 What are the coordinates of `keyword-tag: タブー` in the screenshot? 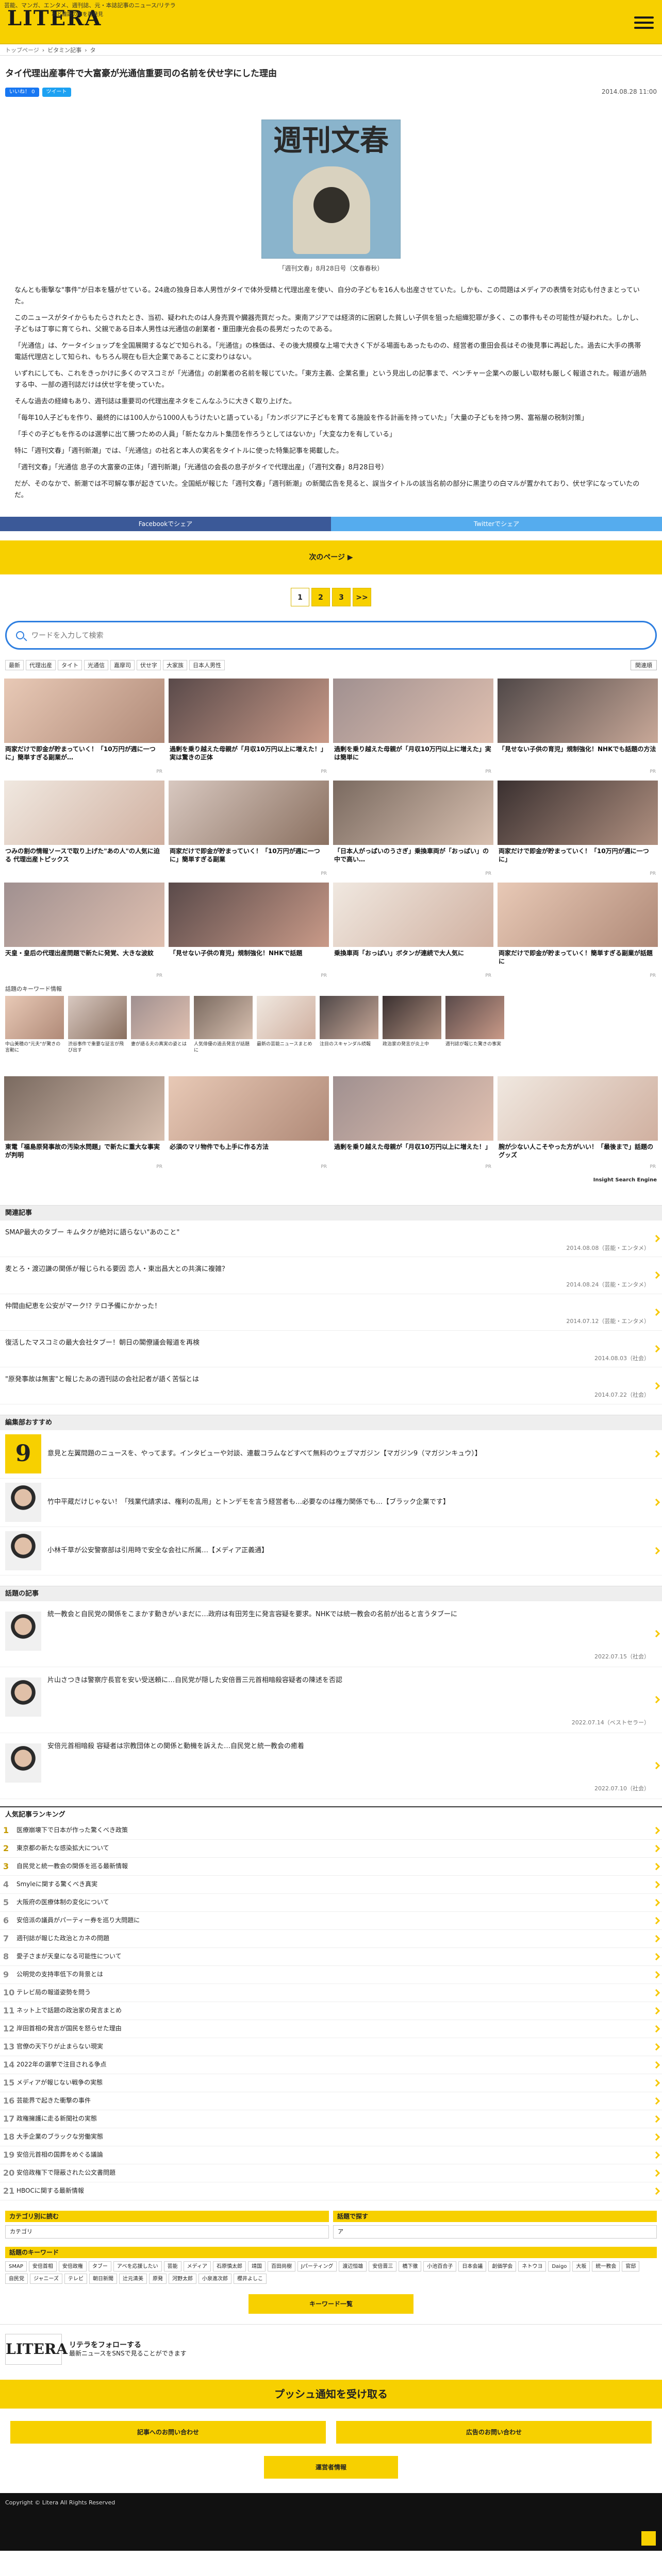 It's located at (99, 2266).